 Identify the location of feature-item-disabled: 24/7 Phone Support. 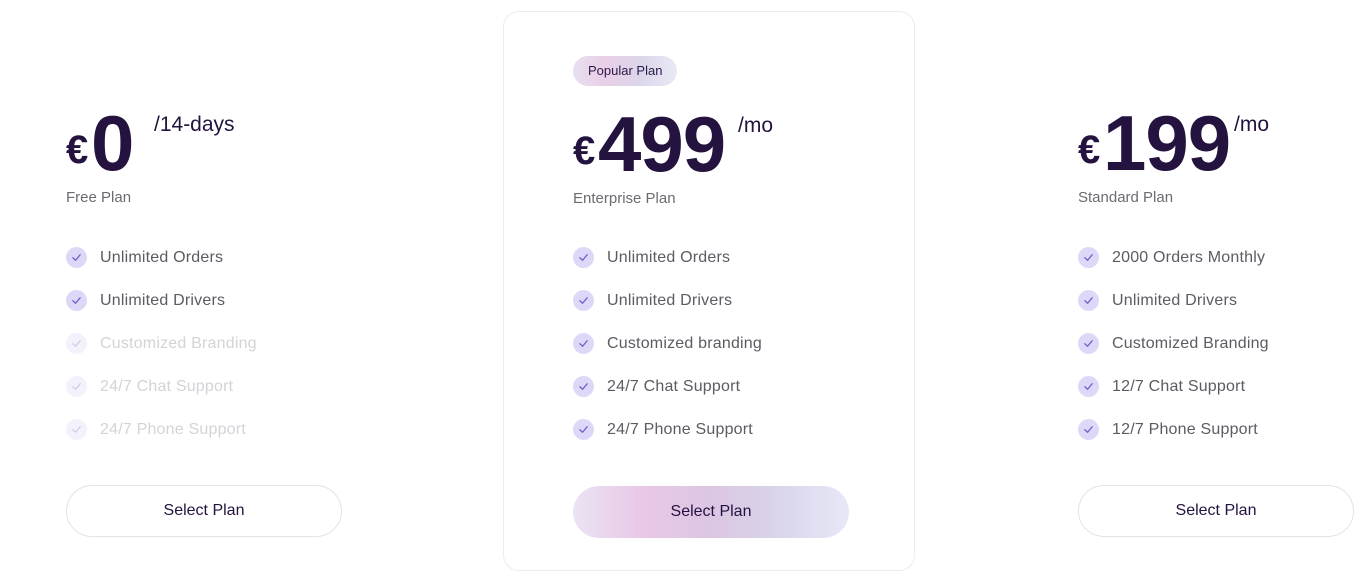
(196, 429).